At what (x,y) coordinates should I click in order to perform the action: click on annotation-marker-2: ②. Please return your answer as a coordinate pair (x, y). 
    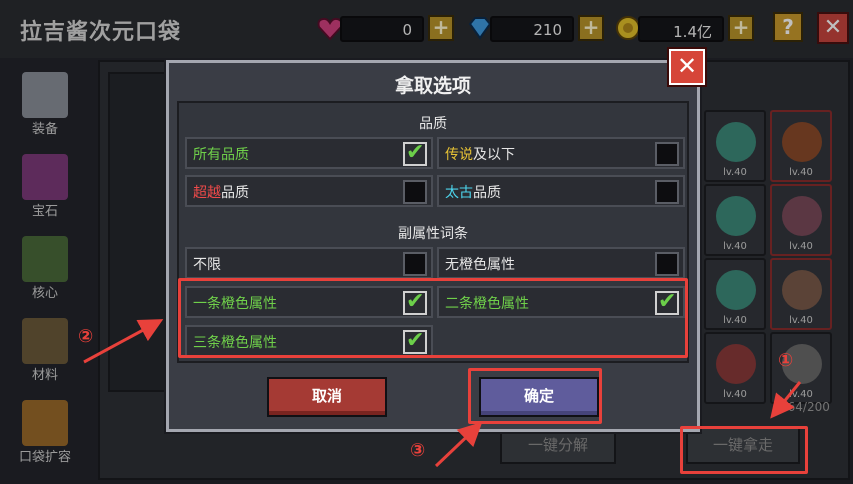
    Looking at the image, I should click on (86, 336).